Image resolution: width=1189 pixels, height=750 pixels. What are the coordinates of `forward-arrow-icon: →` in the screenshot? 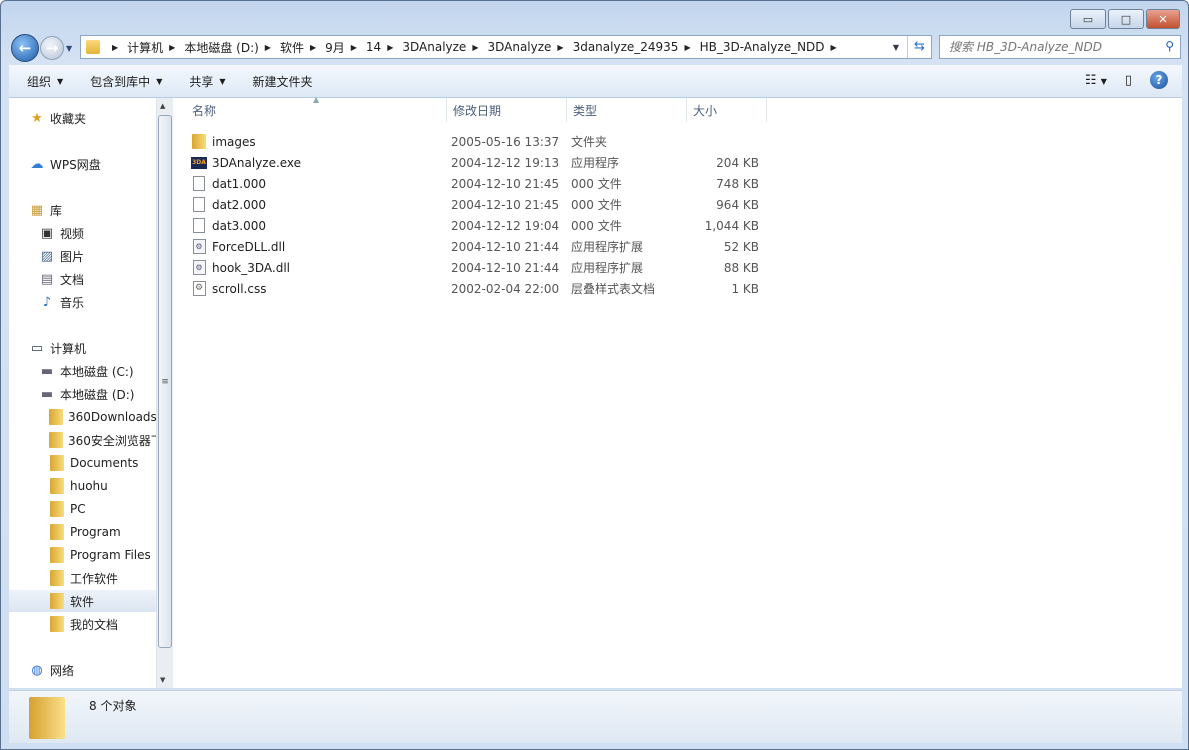 It's located at (52, 48).